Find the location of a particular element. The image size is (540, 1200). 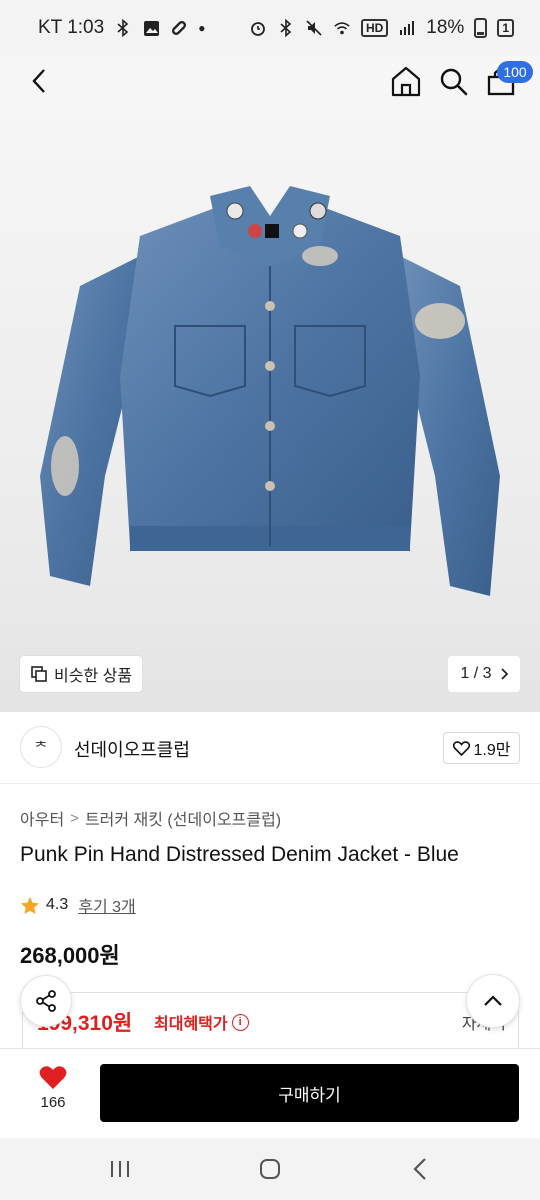

similar-products-button: 비슷한 상품 is located at coordinates (81, 674).